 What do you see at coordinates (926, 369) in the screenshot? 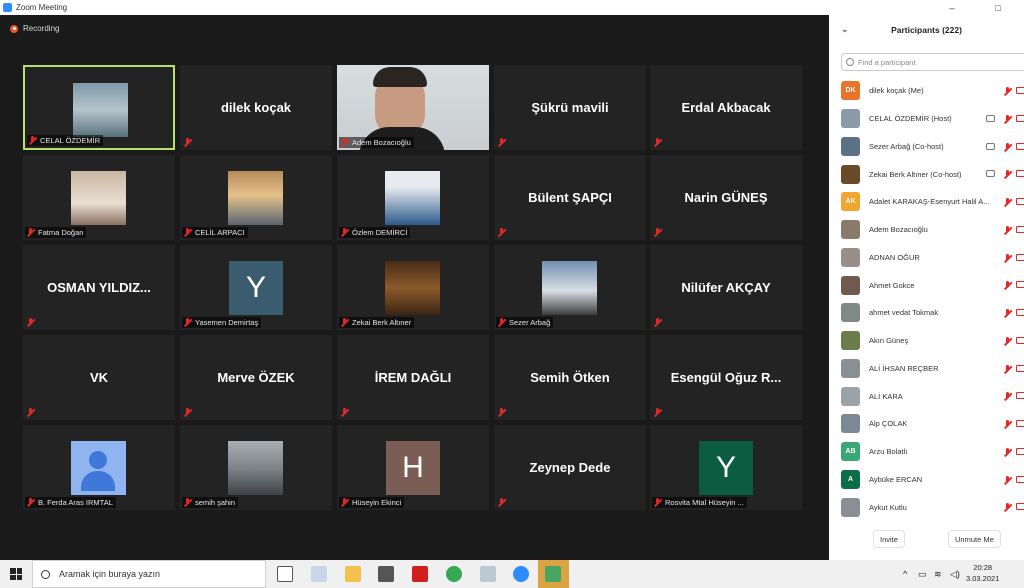
I see `participant-row: ALİ İHSAN REÇBER` at bounding box center [926, 369].